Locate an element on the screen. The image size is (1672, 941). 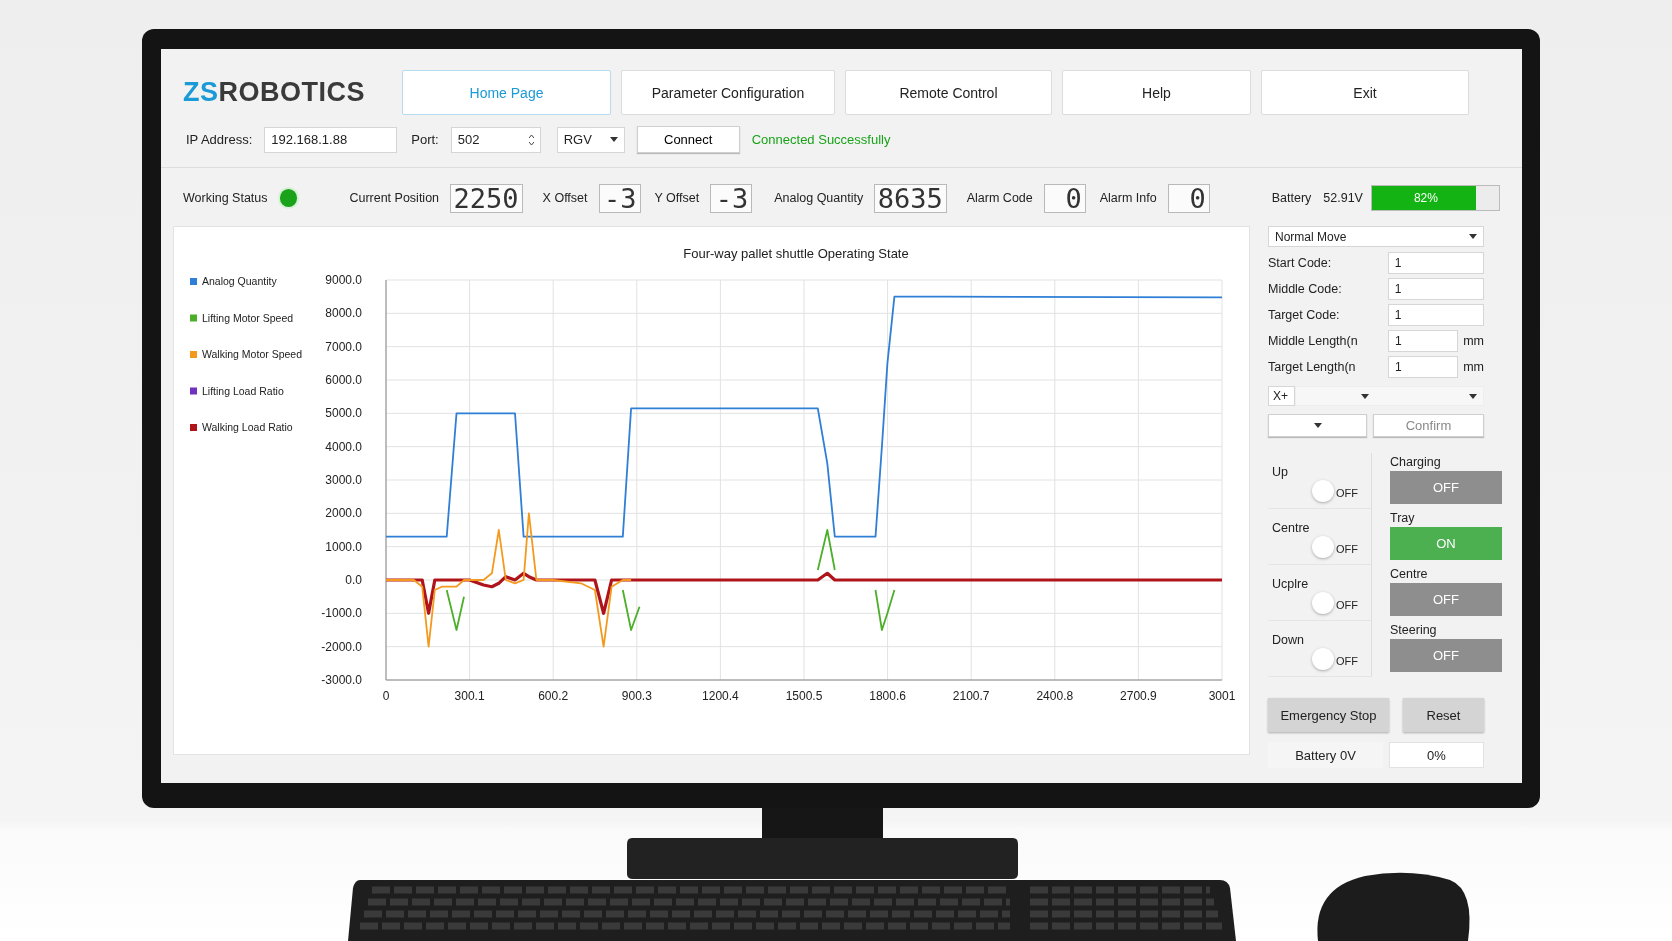
axis-label: 2400.8 is located at coordinates (1055, 696).